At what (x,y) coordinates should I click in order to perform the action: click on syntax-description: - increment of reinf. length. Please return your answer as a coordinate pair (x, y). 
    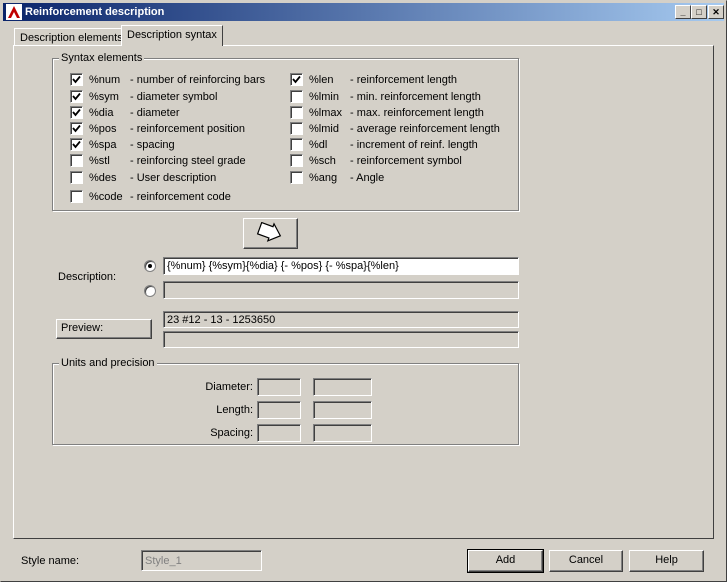
    Looking at the image, I should click on (414, 145).